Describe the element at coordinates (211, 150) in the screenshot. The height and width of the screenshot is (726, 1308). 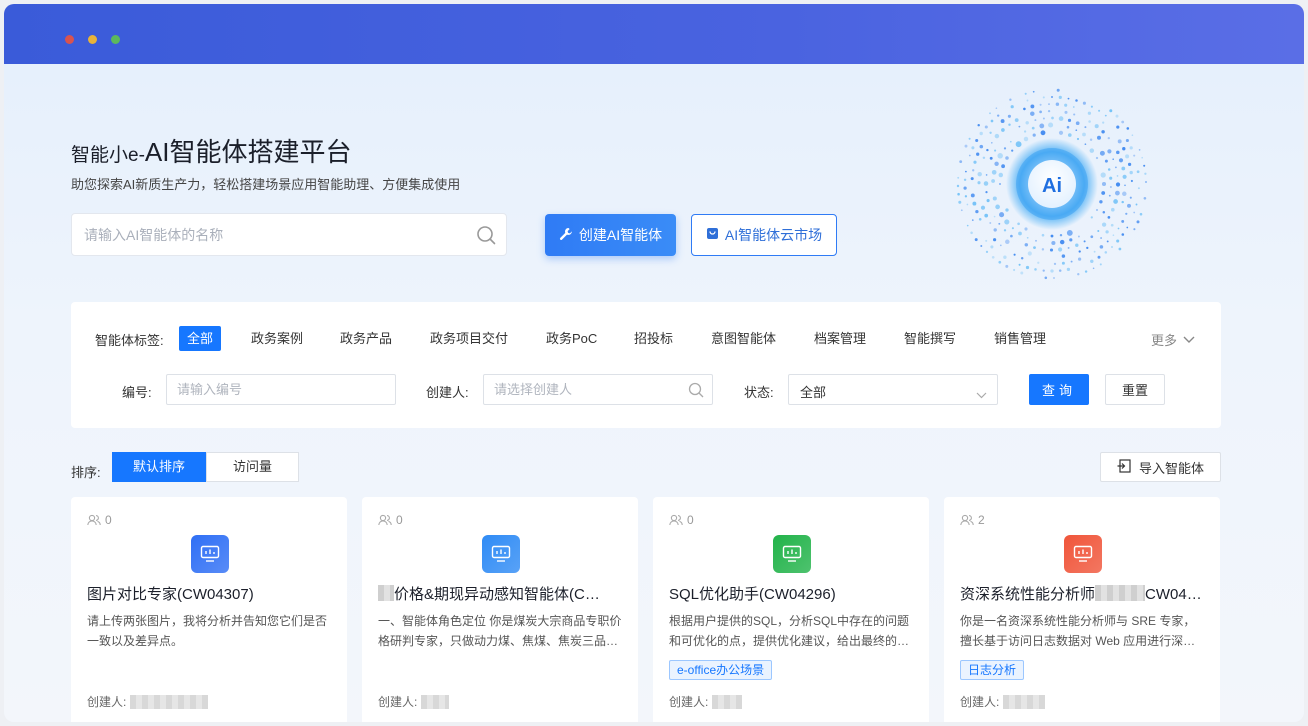
I see `page-title: 智能小e-AI智能体搭建平台` at that location.